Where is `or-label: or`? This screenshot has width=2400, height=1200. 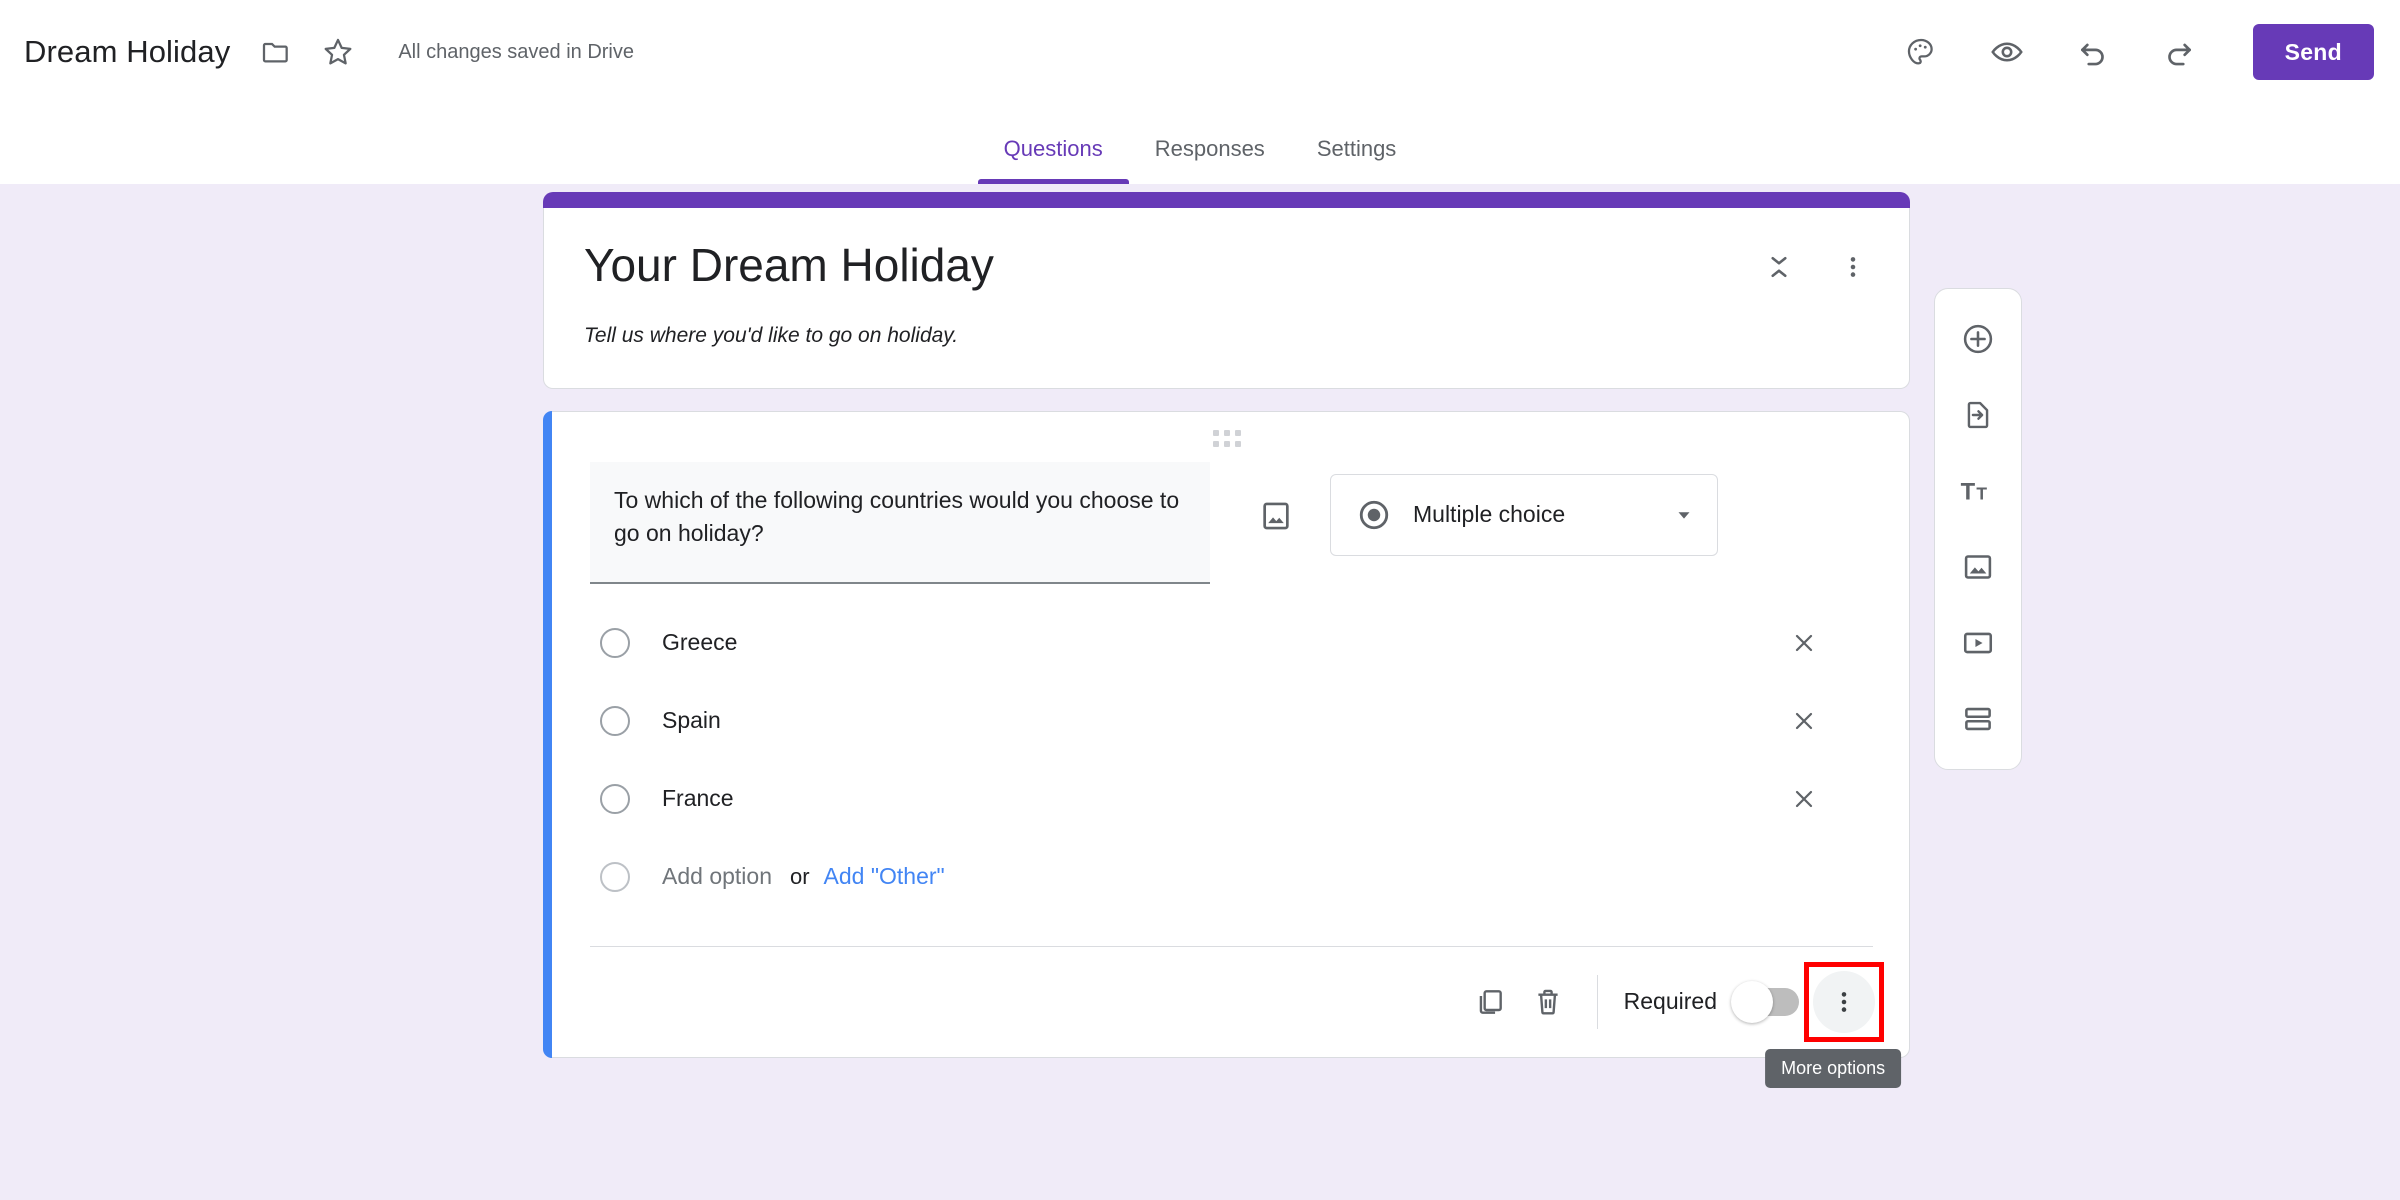 or-label: or is located at coordinates (799, 876).